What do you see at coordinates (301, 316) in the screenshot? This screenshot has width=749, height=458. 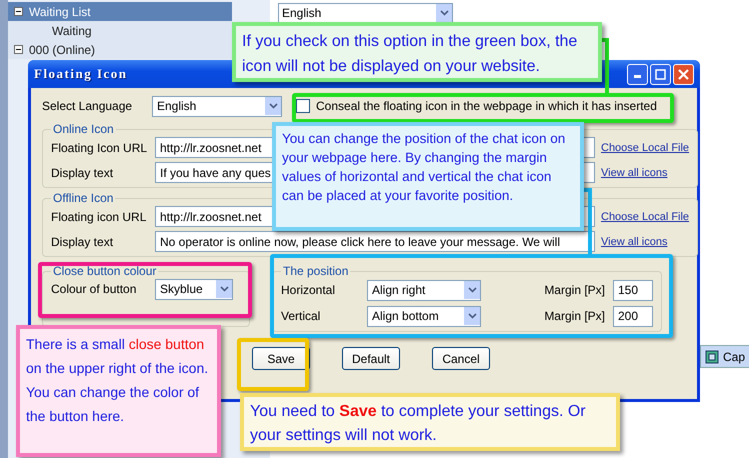 I see `field-label: Vertical` at bounding box center [301, 316].